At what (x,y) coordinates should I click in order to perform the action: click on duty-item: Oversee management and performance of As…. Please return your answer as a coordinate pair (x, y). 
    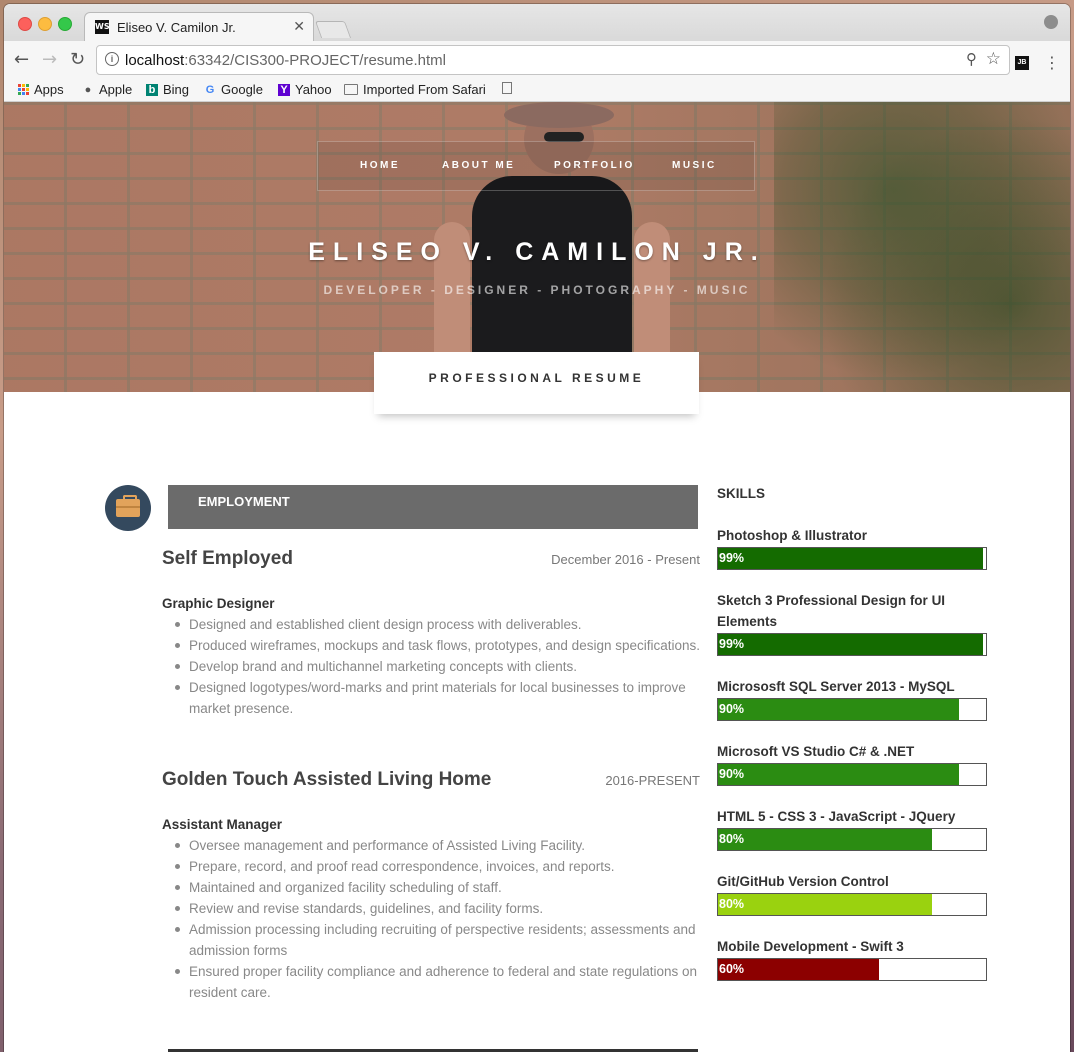
    Looking at the image, I should click on (447, 845).